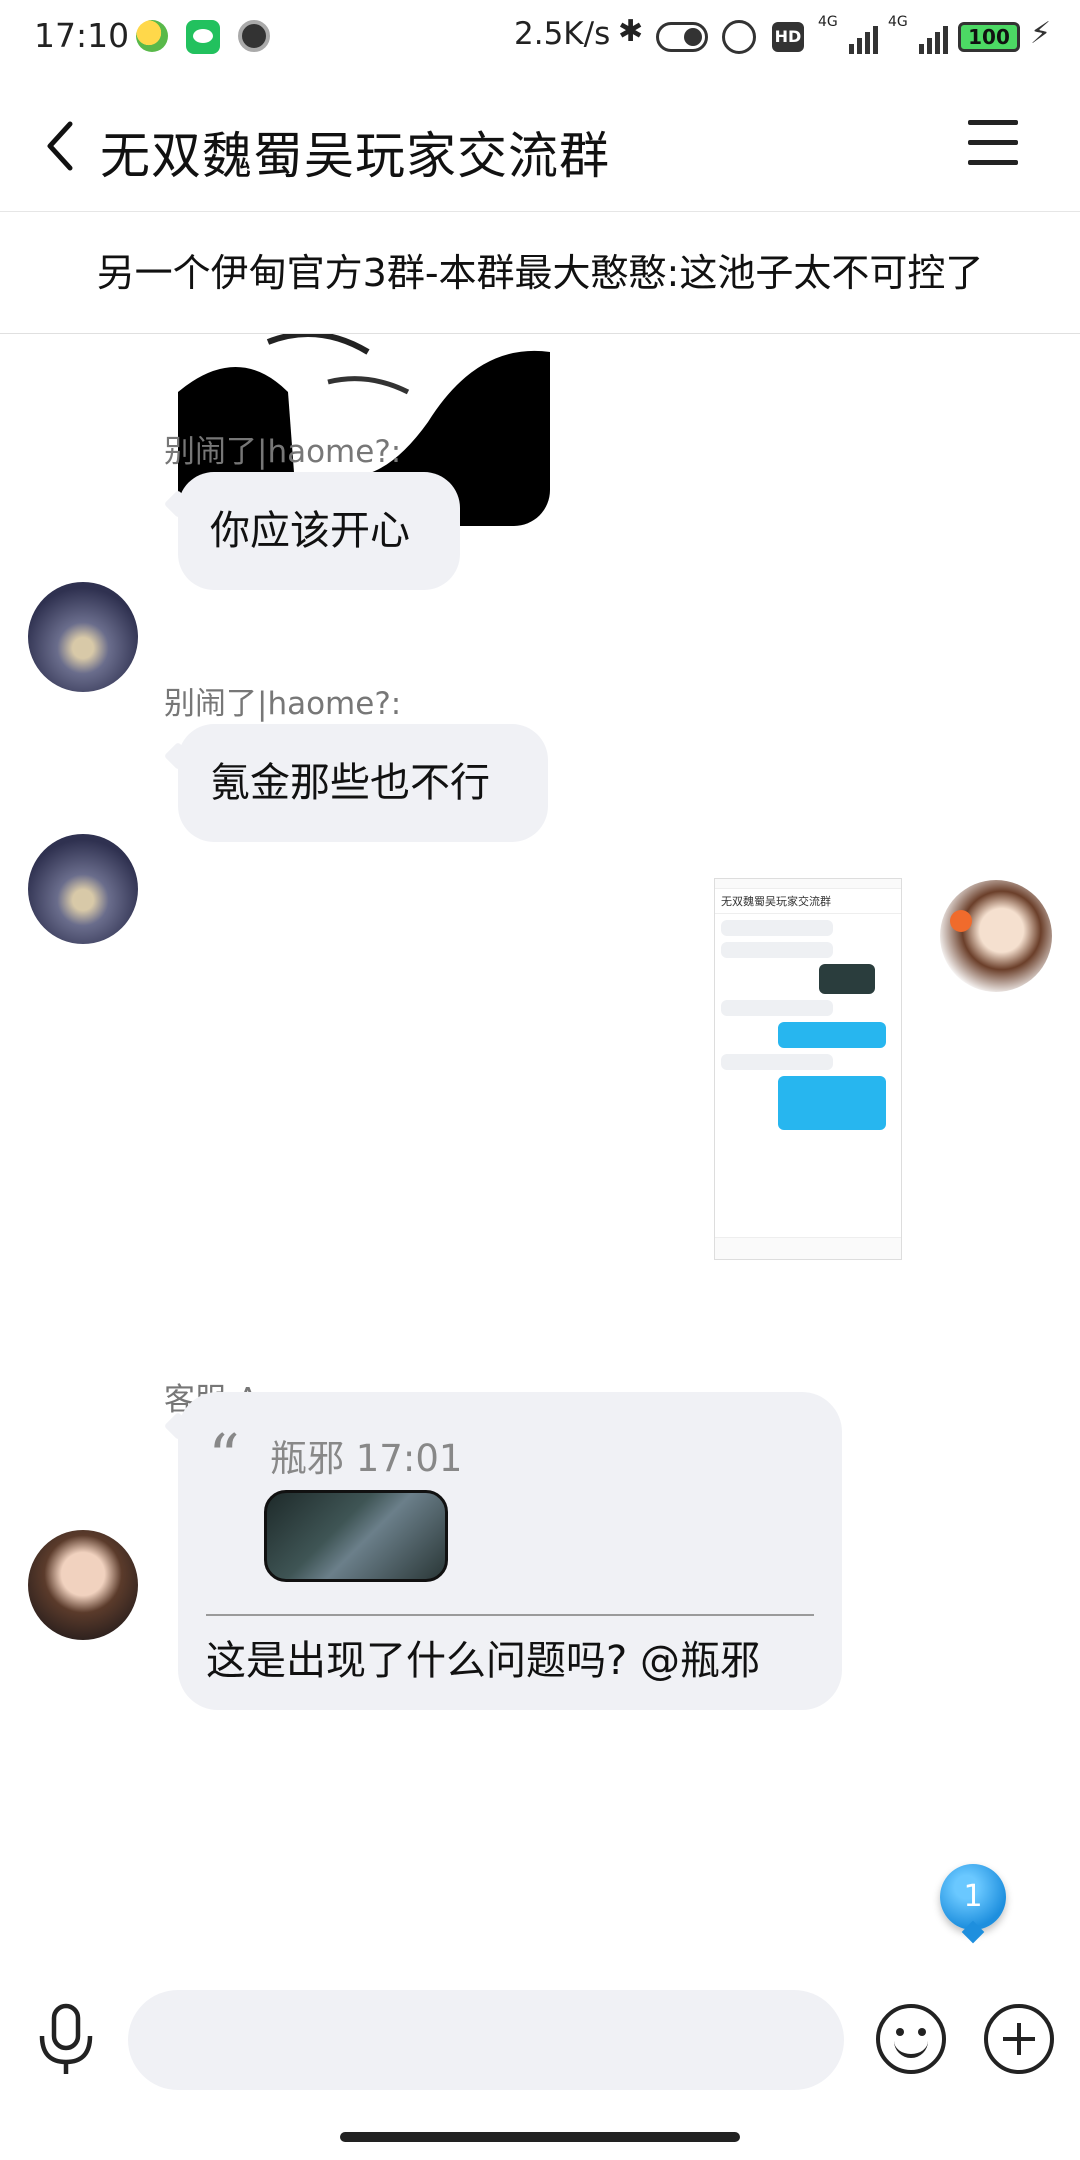 Image resolution: width=1080 pixels, height=2160 pixels. I want to click on chat-header: 无双魏蜀吴玩家交流群, so click(540, 145).